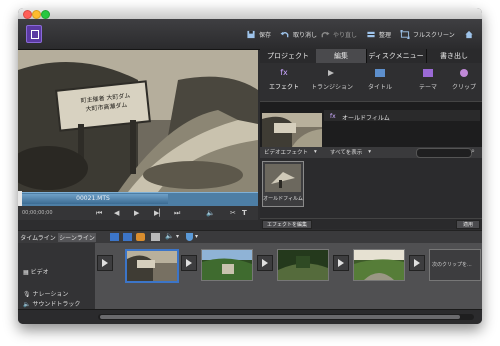  Describe the element at coordinates (169, 236) in the screenshot. I see `audio-mixer-icon: 🔈` at that location.